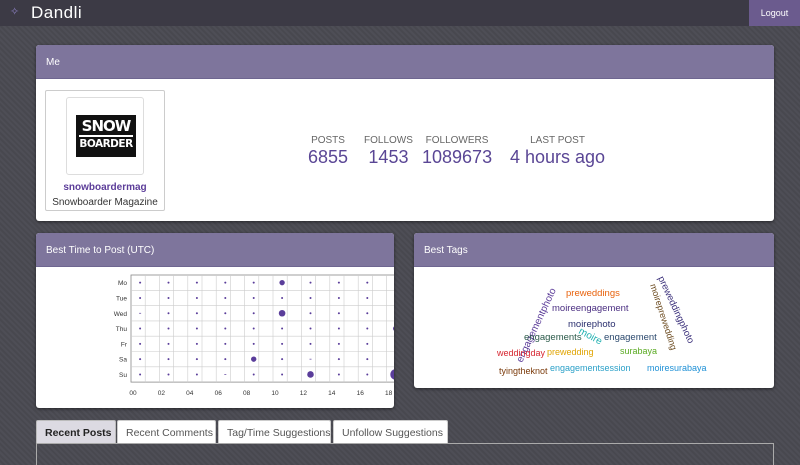 This screenshot has width=800, height=465. I want to click on best-tags-panel-title: Best Tags, so click(594, 250).